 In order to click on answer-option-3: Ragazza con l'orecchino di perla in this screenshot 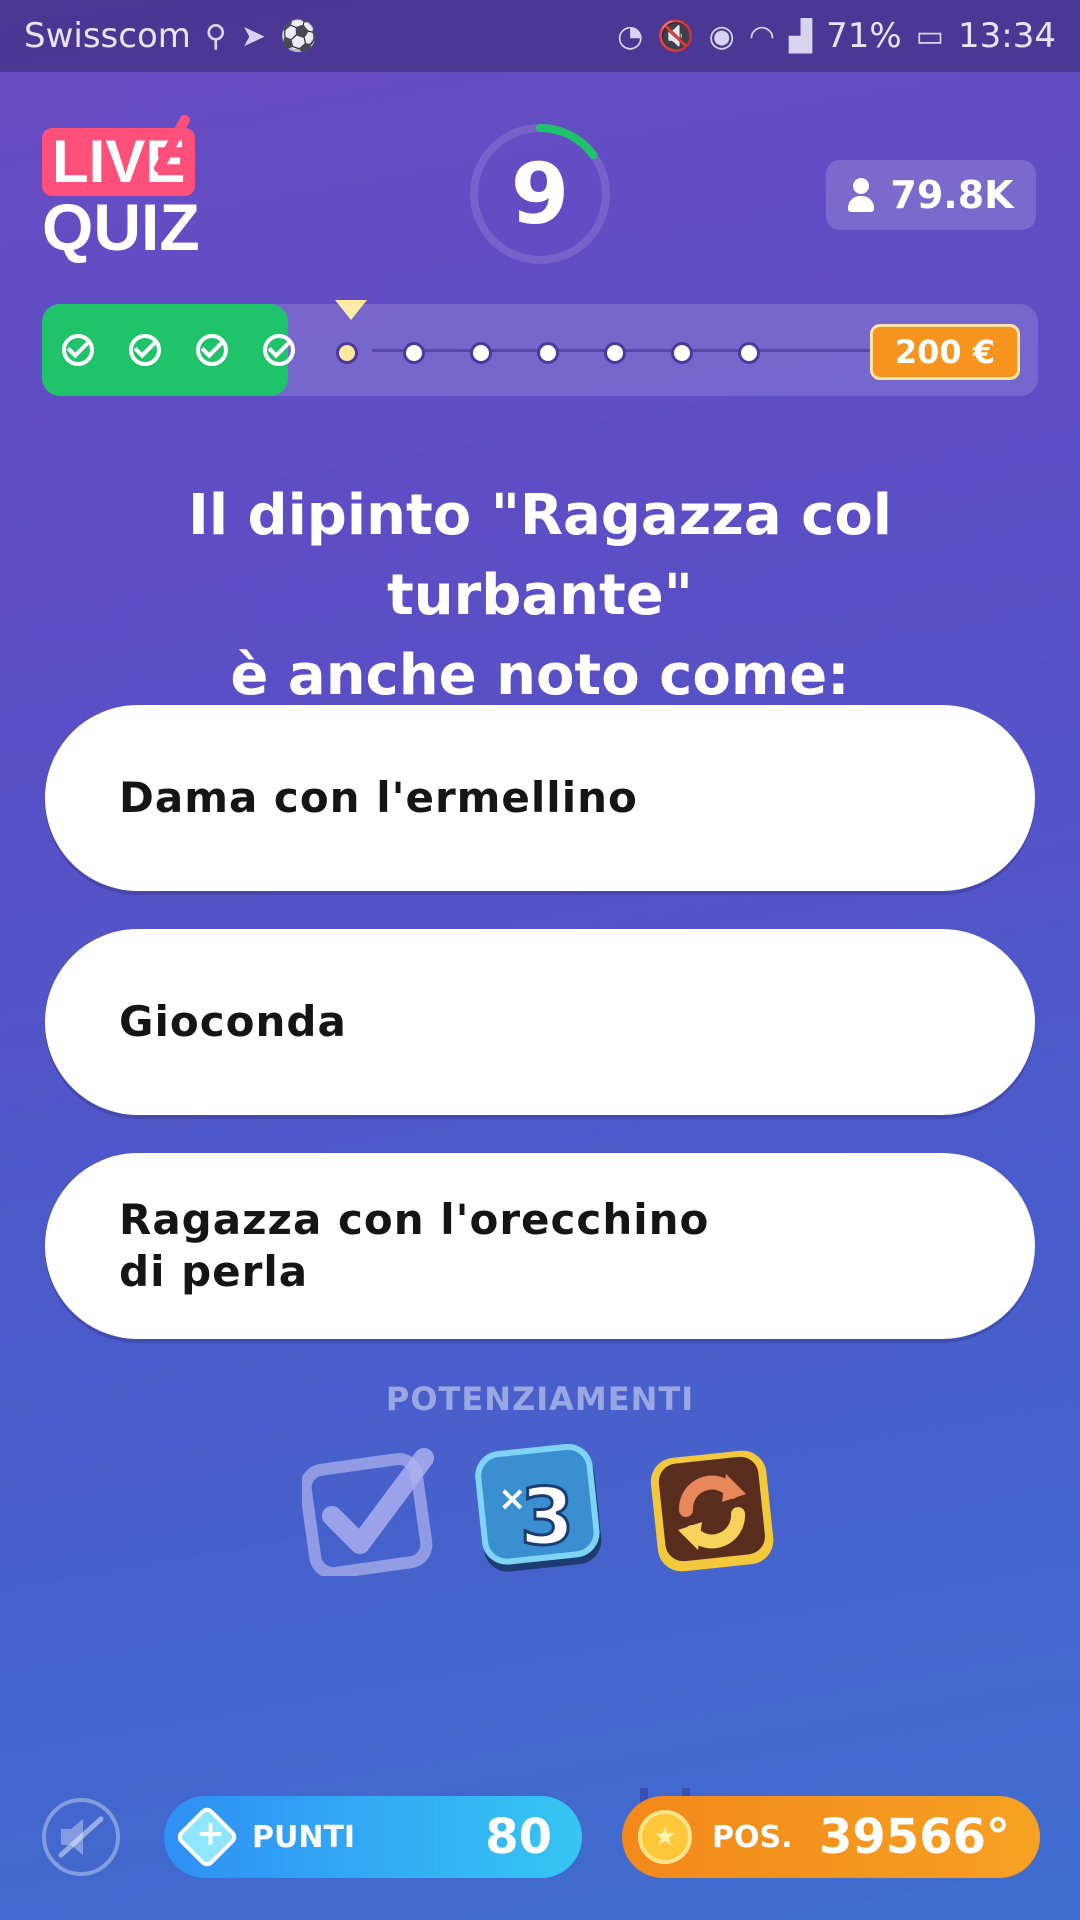, I will do `click(540, 1246)`.